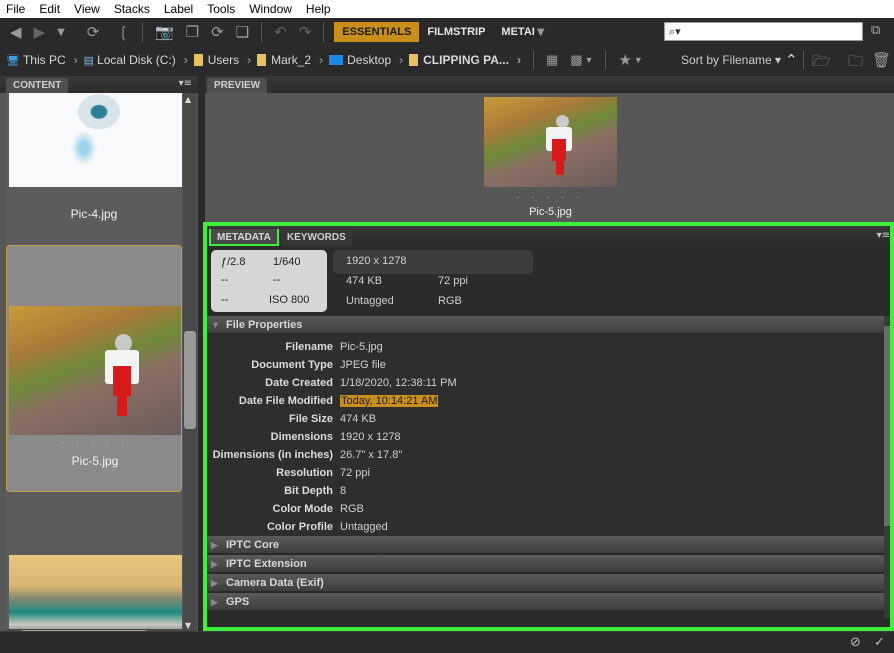  Describe the element at coordinates (192, 32) in the screenshot. I see `copy-icon: ❐` at that location.